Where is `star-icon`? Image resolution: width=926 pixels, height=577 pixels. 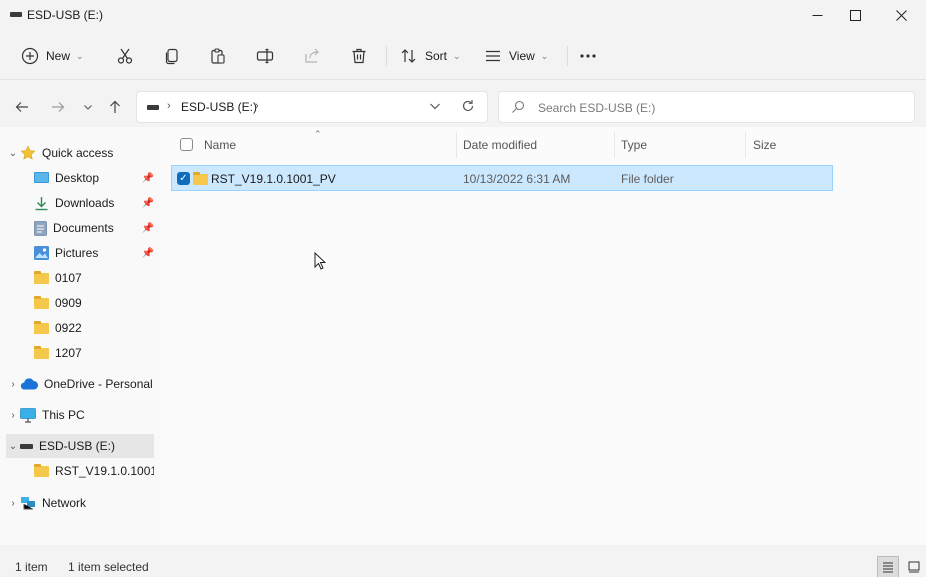 star-icon is located at coordinates (28, 153).